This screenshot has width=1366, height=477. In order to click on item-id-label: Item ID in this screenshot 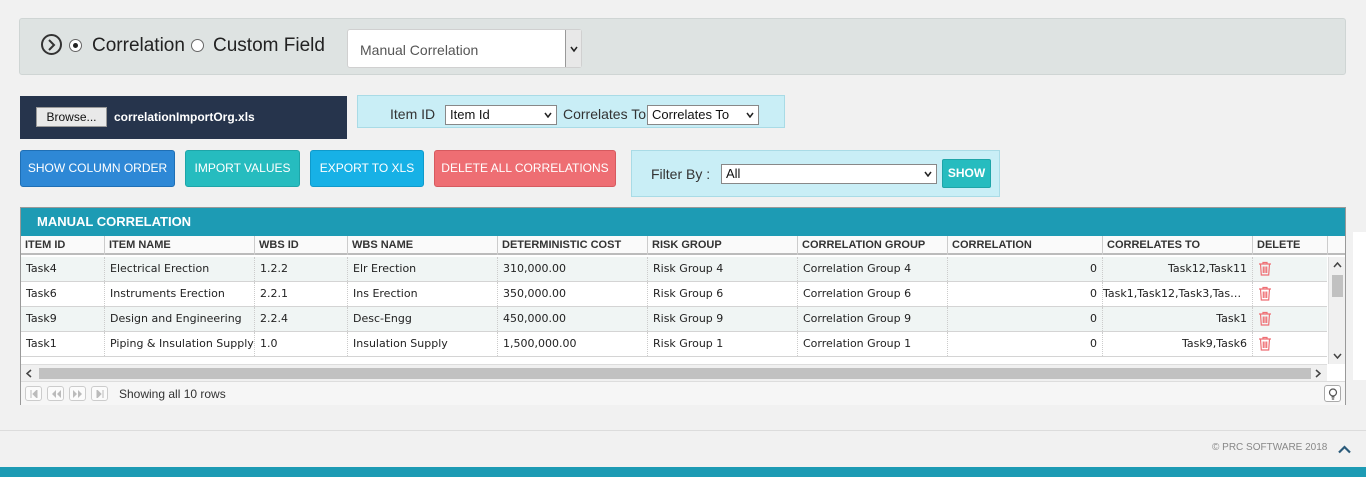, I will do `click(413, 114)`.